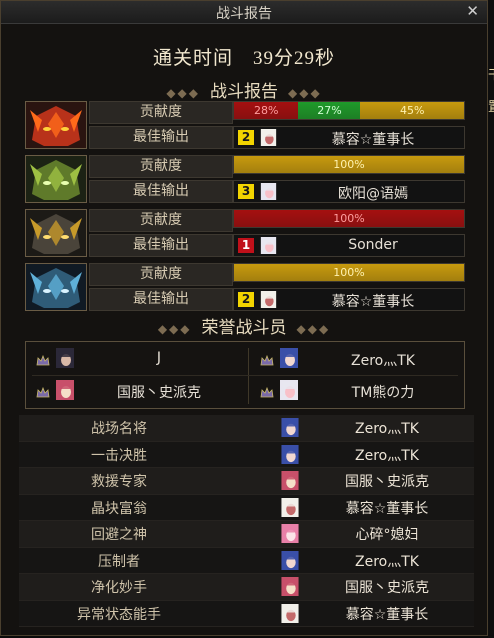 The width and height of the screenshot is (494, 638). What do you see at coordinates (246, 587) in the screenshot?
I see `award-row: 净化妙手 国服丶史派克` at bounding box center [246, 587].